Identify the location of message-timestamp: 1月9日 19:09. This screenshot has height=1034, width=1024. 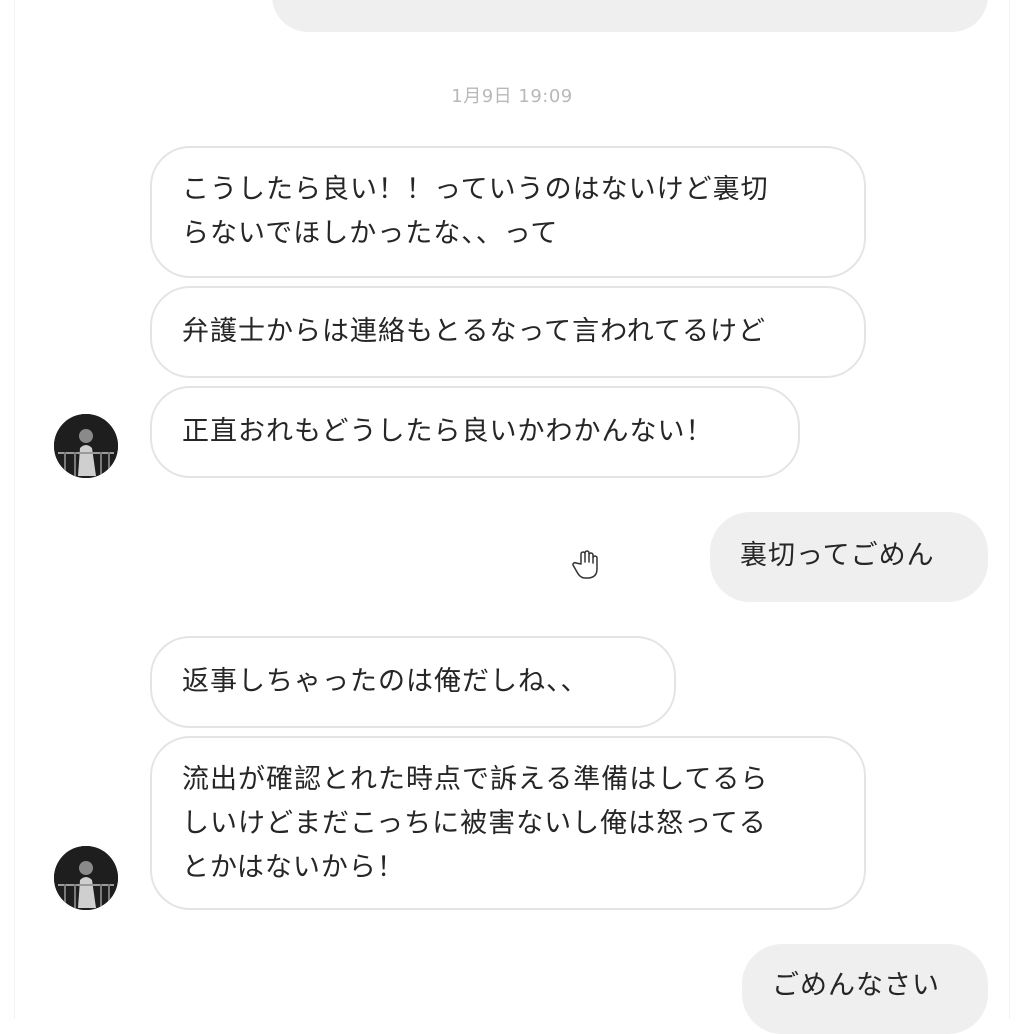
(512, 96).